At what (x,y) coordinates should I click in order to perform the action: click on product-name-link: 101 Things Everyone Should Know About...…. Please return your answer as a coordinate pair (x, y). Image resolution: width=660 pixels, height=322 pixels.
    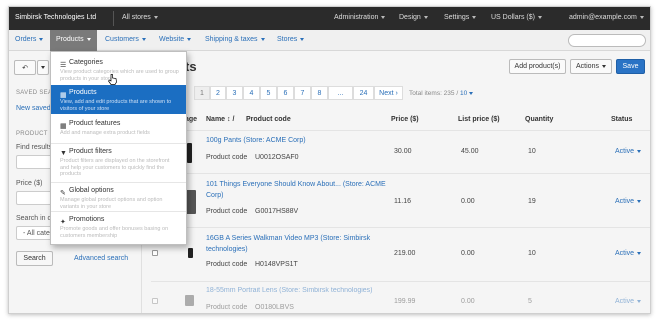
    Looking at the image, I should click on (296, 190).